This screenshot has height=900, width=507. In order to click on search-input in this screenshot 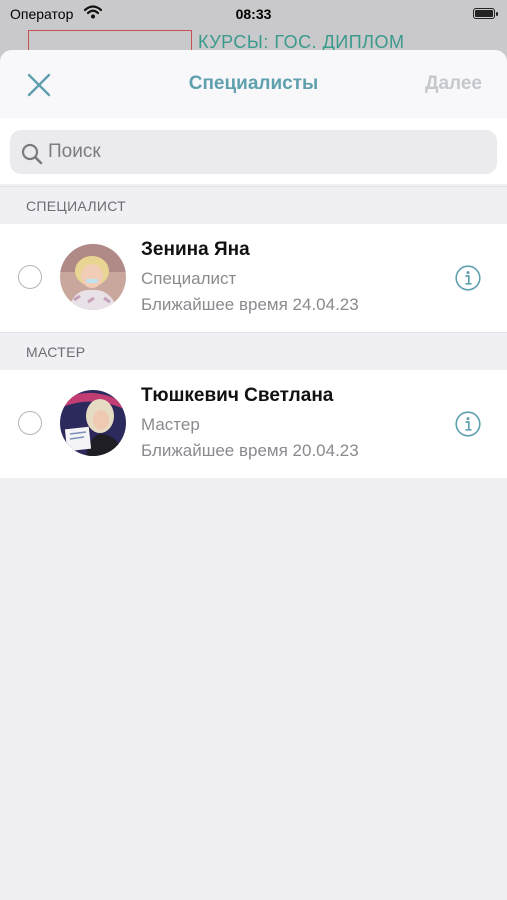, I will do `click(263, 152)`.